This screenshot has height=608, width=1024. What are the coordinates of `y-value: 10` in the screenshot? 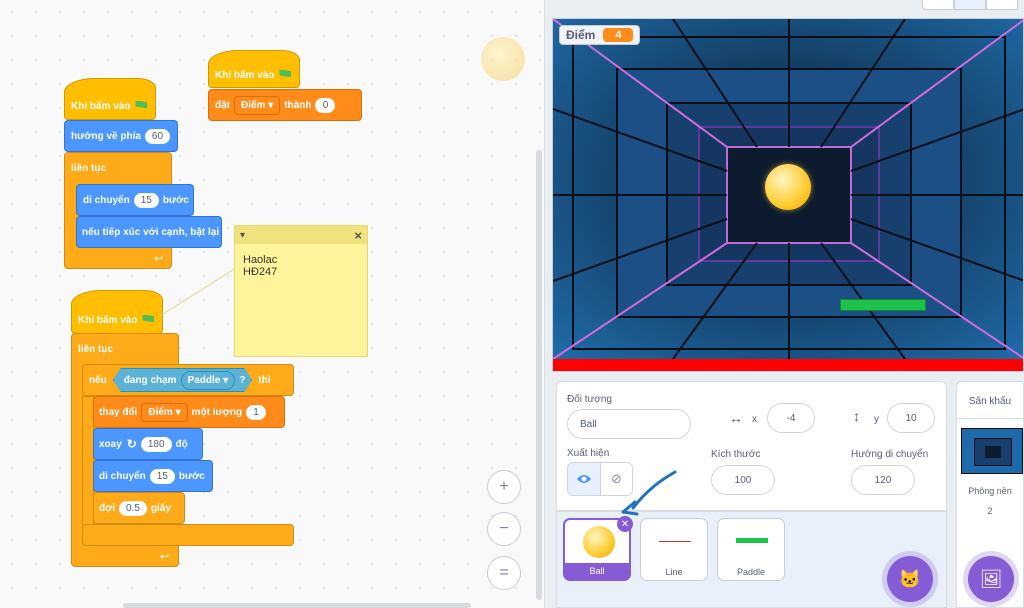 It's located at (911, 418).